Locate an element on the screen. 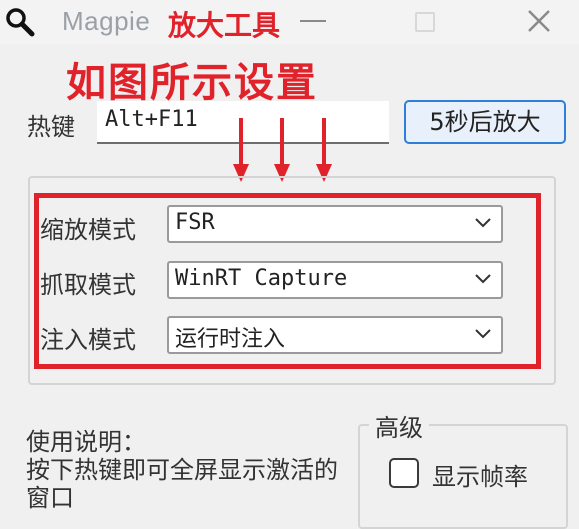 This screenshot has width=579, height=529. annotation-text: 如图所示设置 is located at coordinates (192, 83).